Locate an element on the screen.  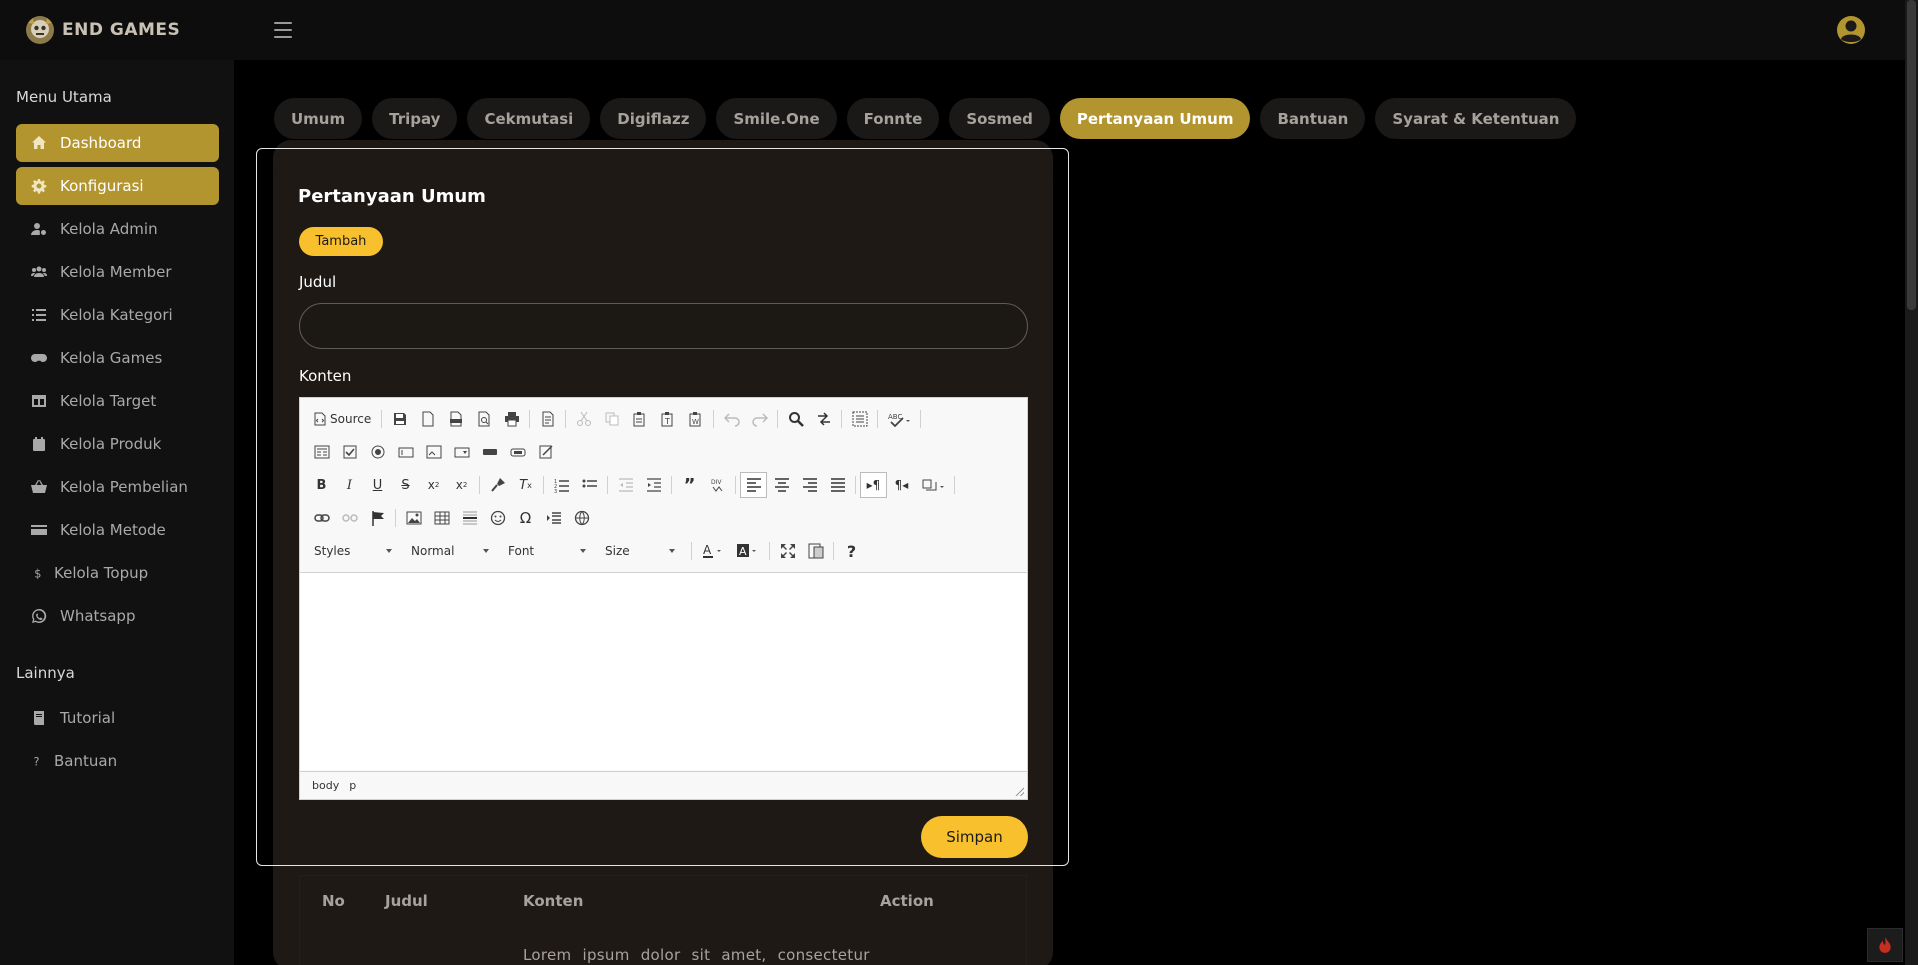
text-field-icon is located at coordinates (405, 452).